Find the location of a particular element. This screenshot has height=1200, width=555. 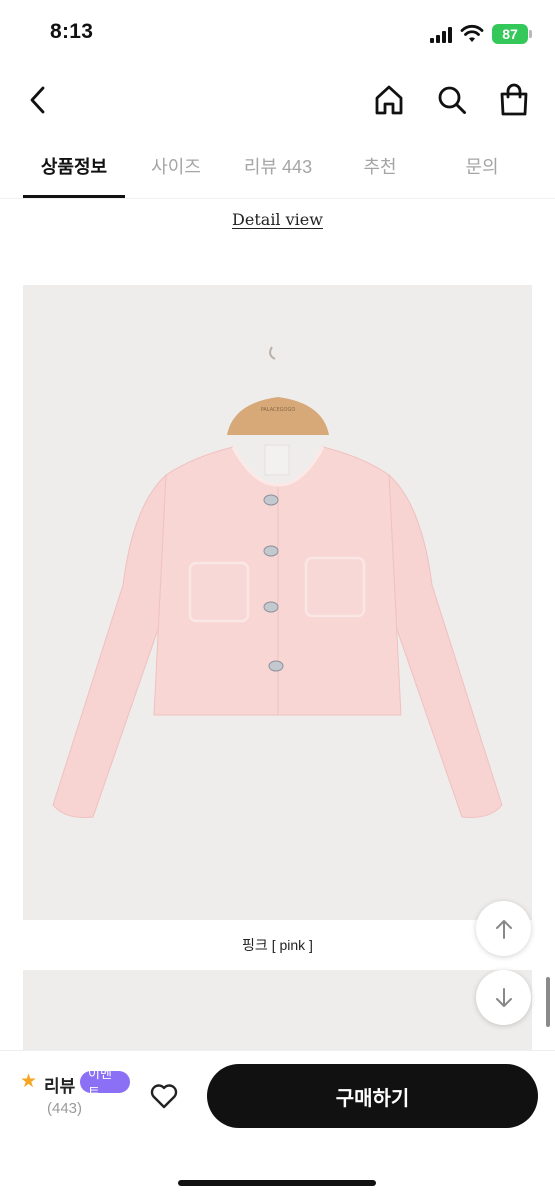

review-label: 리뷰 is located at coordinates (60, 1086).